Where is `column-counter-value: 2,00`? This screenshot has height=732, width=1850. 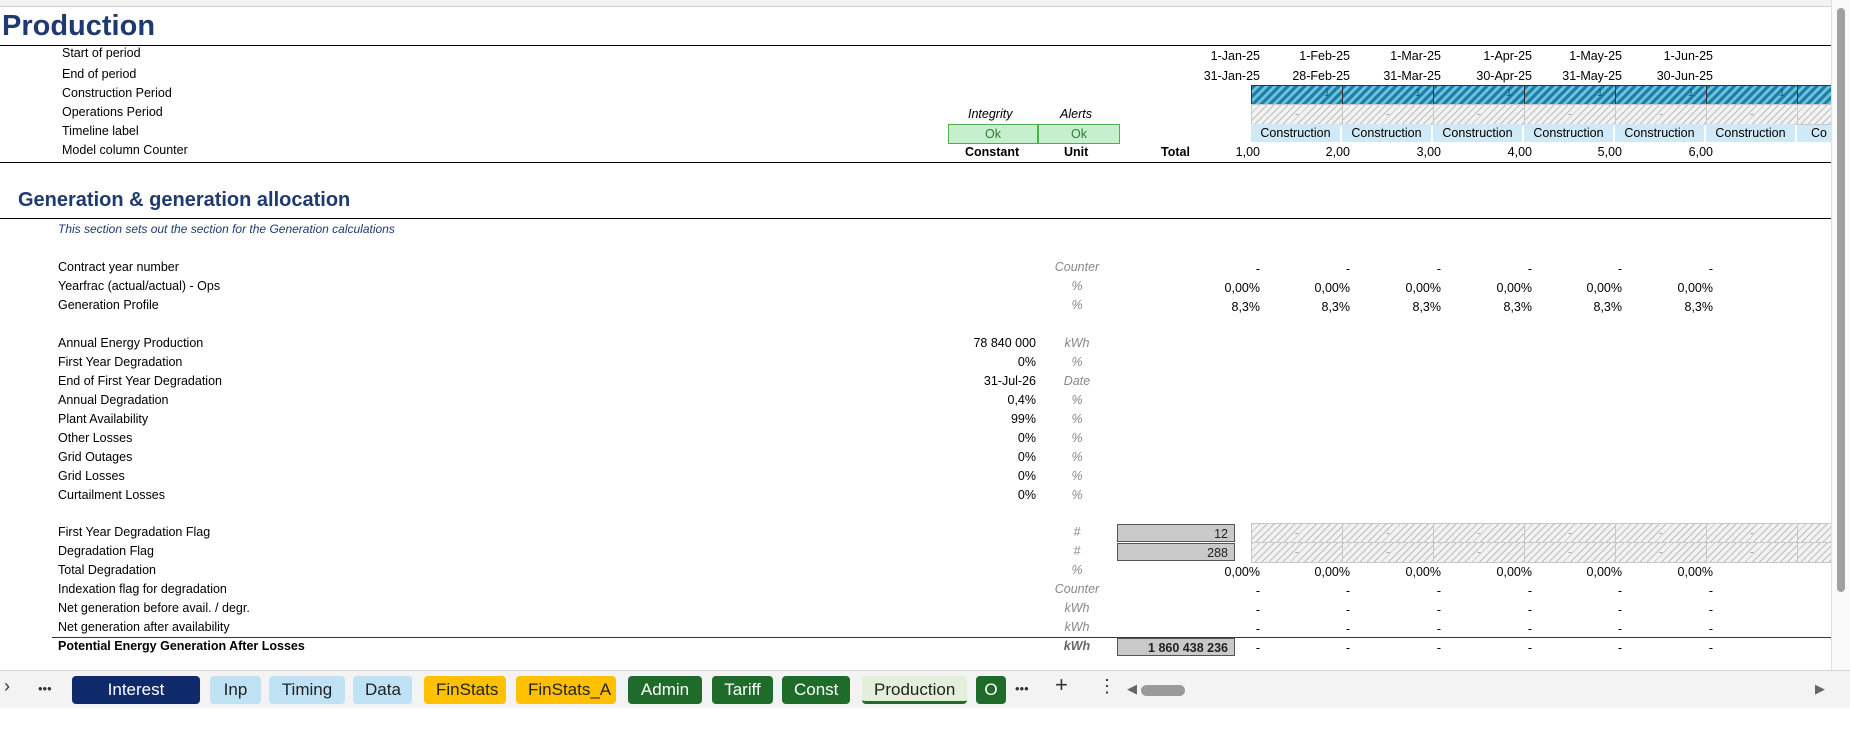 column-counter-value: 2,00 is located at coordinates (1310, 152).